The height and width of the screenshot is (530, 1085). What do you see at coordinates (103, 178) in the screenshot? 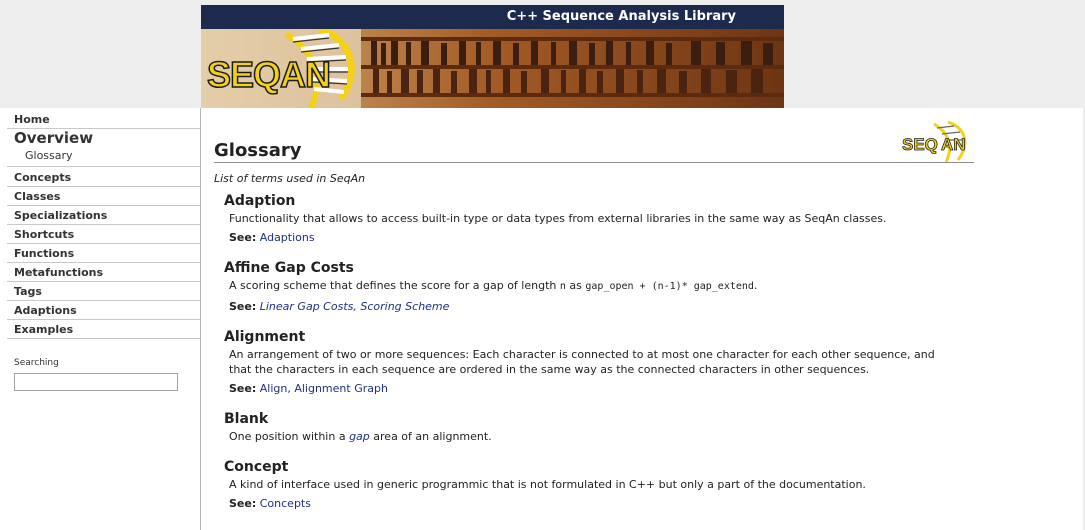
I see `nav-concepts: Concepts` at bounding box center [103, 178].